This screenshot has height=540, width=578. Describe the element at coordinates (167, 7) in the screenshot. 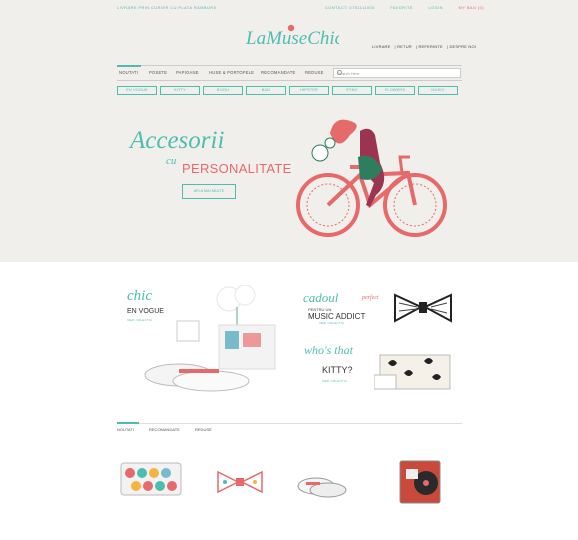

I see `shipping-tagline: LIVRARE PRIN CURIER CU PLATA RAMBURS` at that location.